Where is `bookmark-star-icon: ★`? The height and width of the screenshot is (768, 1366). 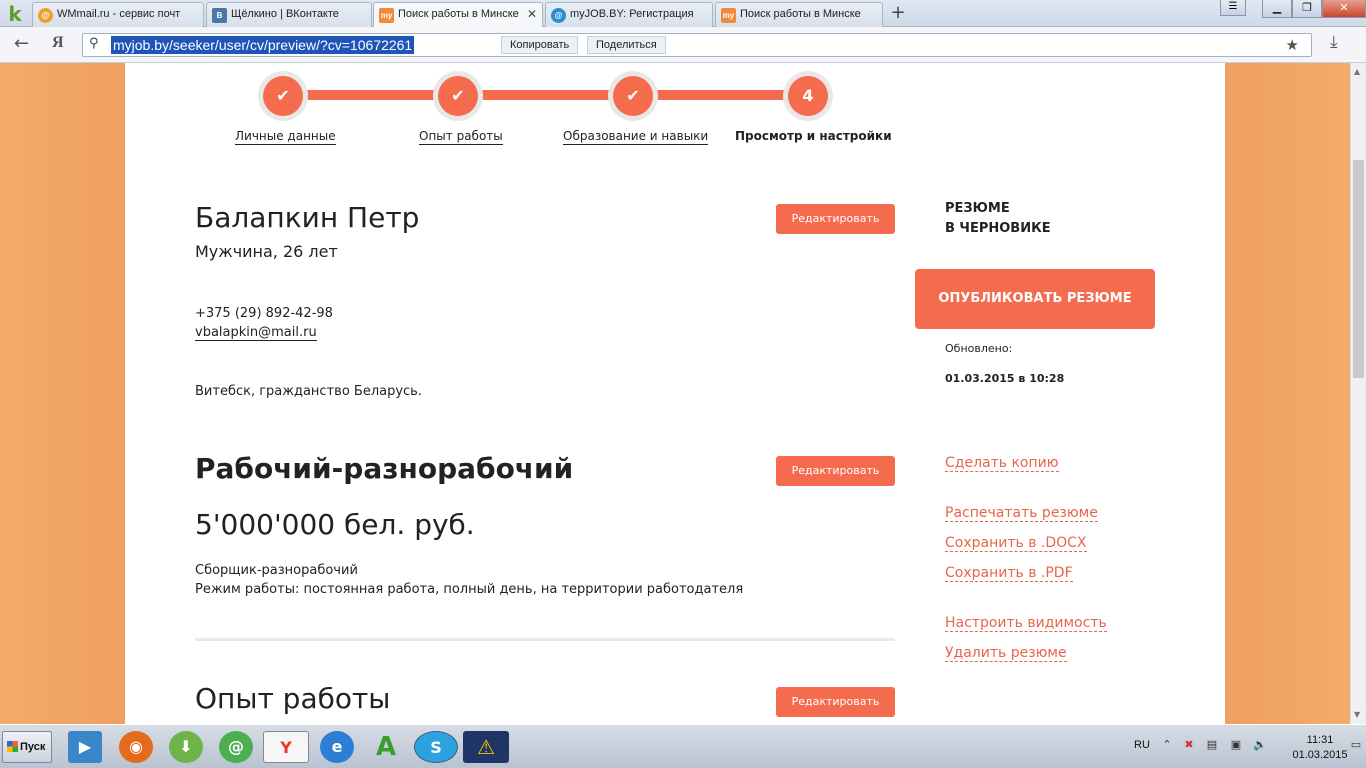 bookmark-star-icon: ★ is located at coordinates (1292, 45).